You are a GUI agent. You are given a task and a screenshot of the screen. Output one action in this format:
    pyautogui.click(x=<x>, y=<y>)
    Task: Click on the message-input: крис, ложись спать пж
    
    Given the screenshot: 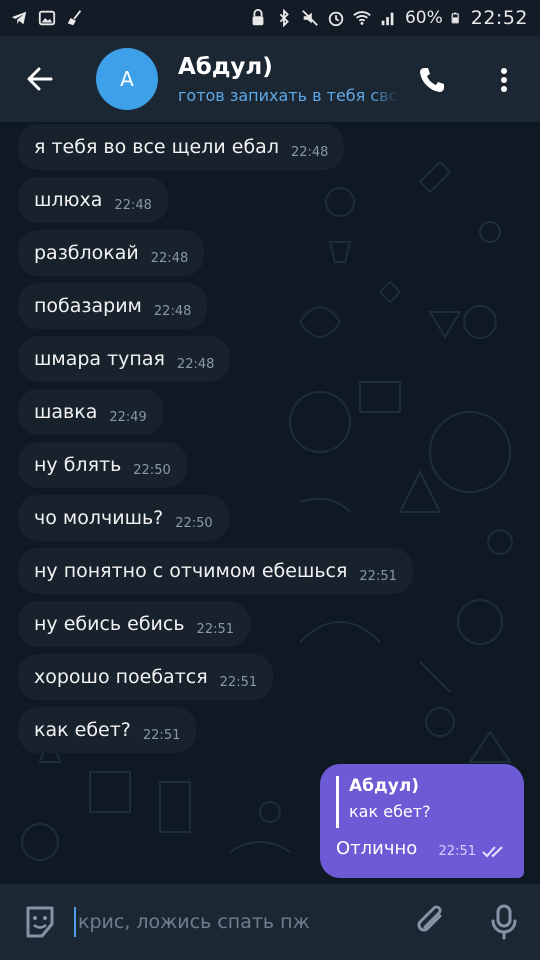 What is the action you would take?
    pyautogui.click(x=234, y=922)
    